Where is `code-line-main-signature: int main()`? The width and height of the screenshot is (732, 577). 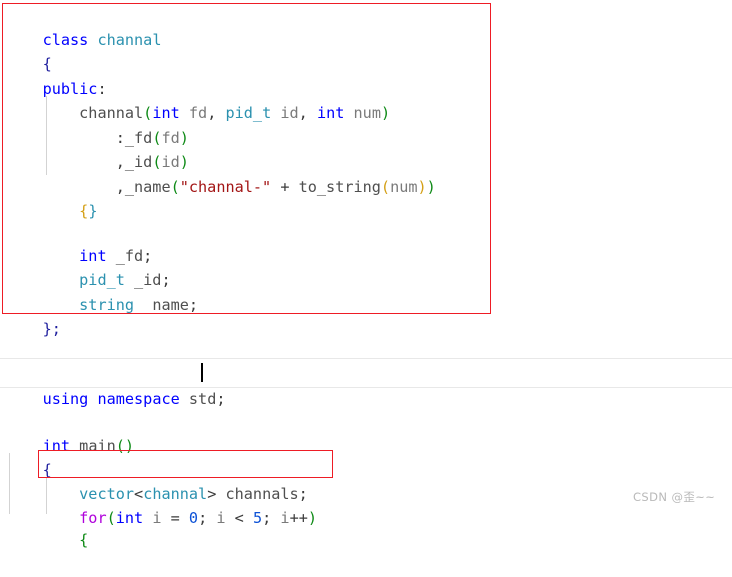
code-line-main-signature: int main() is located at coordinates (67, 432).